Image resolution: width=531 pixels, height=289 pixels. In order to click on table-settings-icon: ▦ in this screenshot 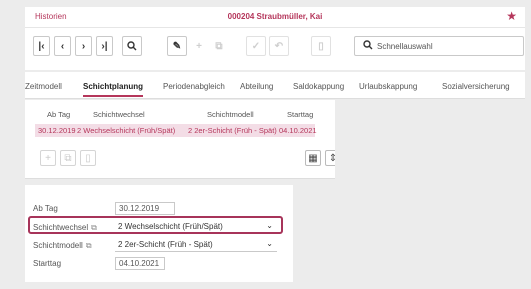, I will do `click(313, 158)`.